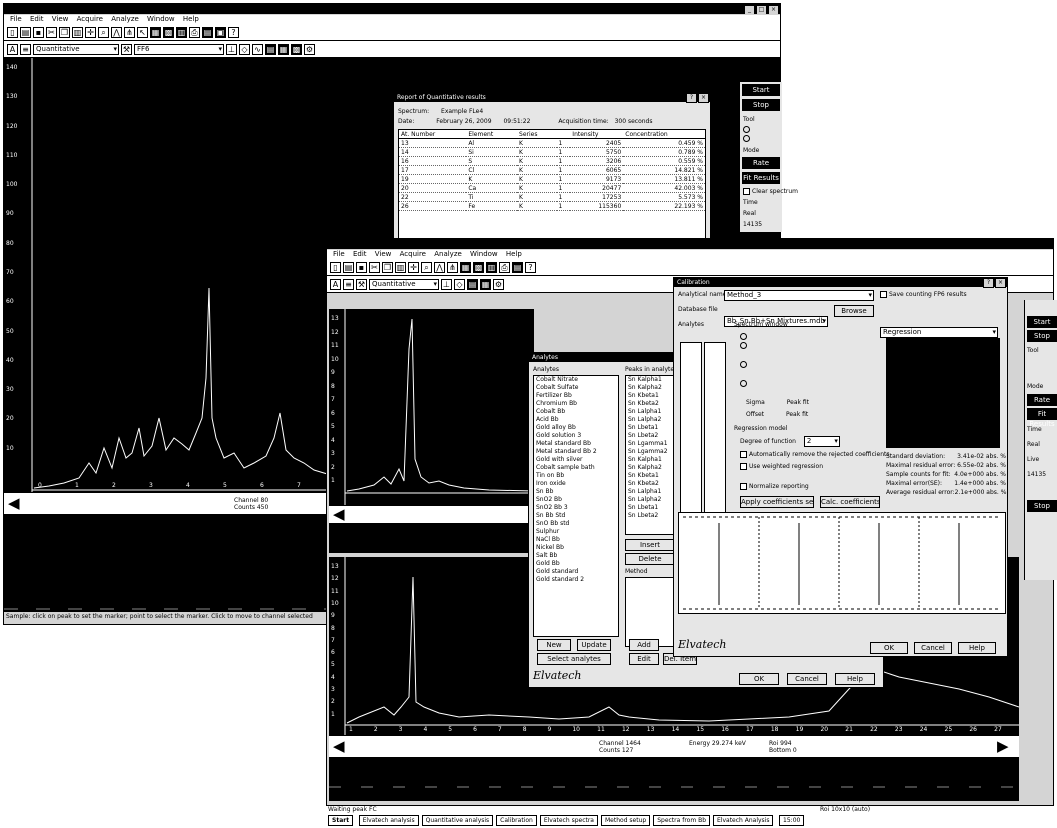 This screenshot has height=828, width=1057. I want to click on edit-button: Edit, so click(644, 659).